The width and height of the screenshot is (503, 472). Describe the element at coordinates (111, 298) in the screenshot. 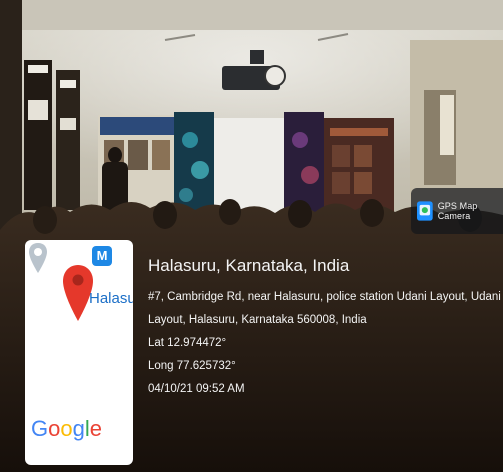

I see `map-place-label: Halasu` at that location.